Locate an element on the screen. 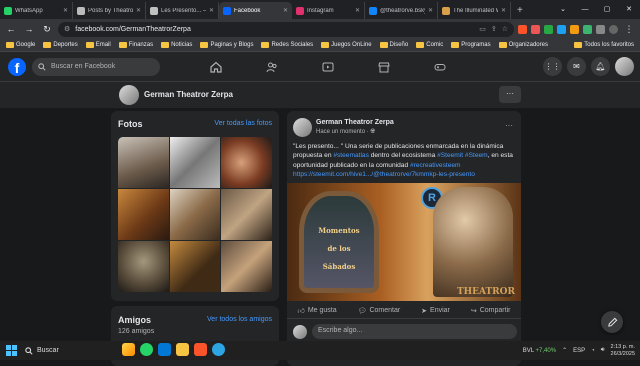 The image size is (640, 366). nav-marketplace is located at coordinates (384, 67).